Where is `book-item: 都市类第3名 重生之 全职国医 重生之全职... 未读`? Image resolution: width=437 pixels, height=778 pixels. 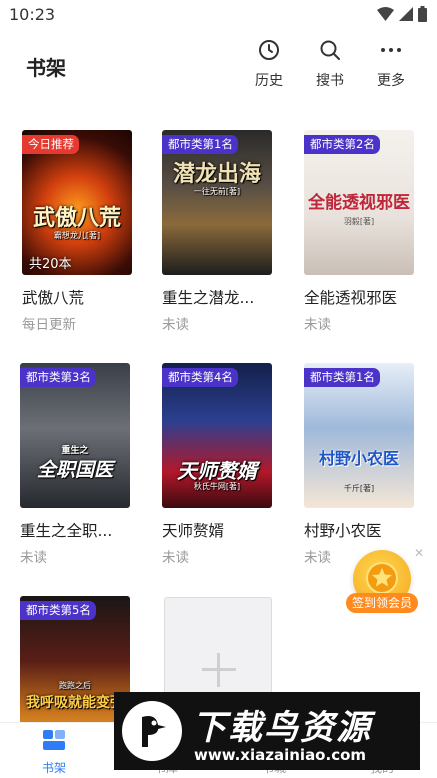 book-item: 都市类第3名 重生之 全职国医 重生之全职... 未读 is located at coordinates (76, 464).